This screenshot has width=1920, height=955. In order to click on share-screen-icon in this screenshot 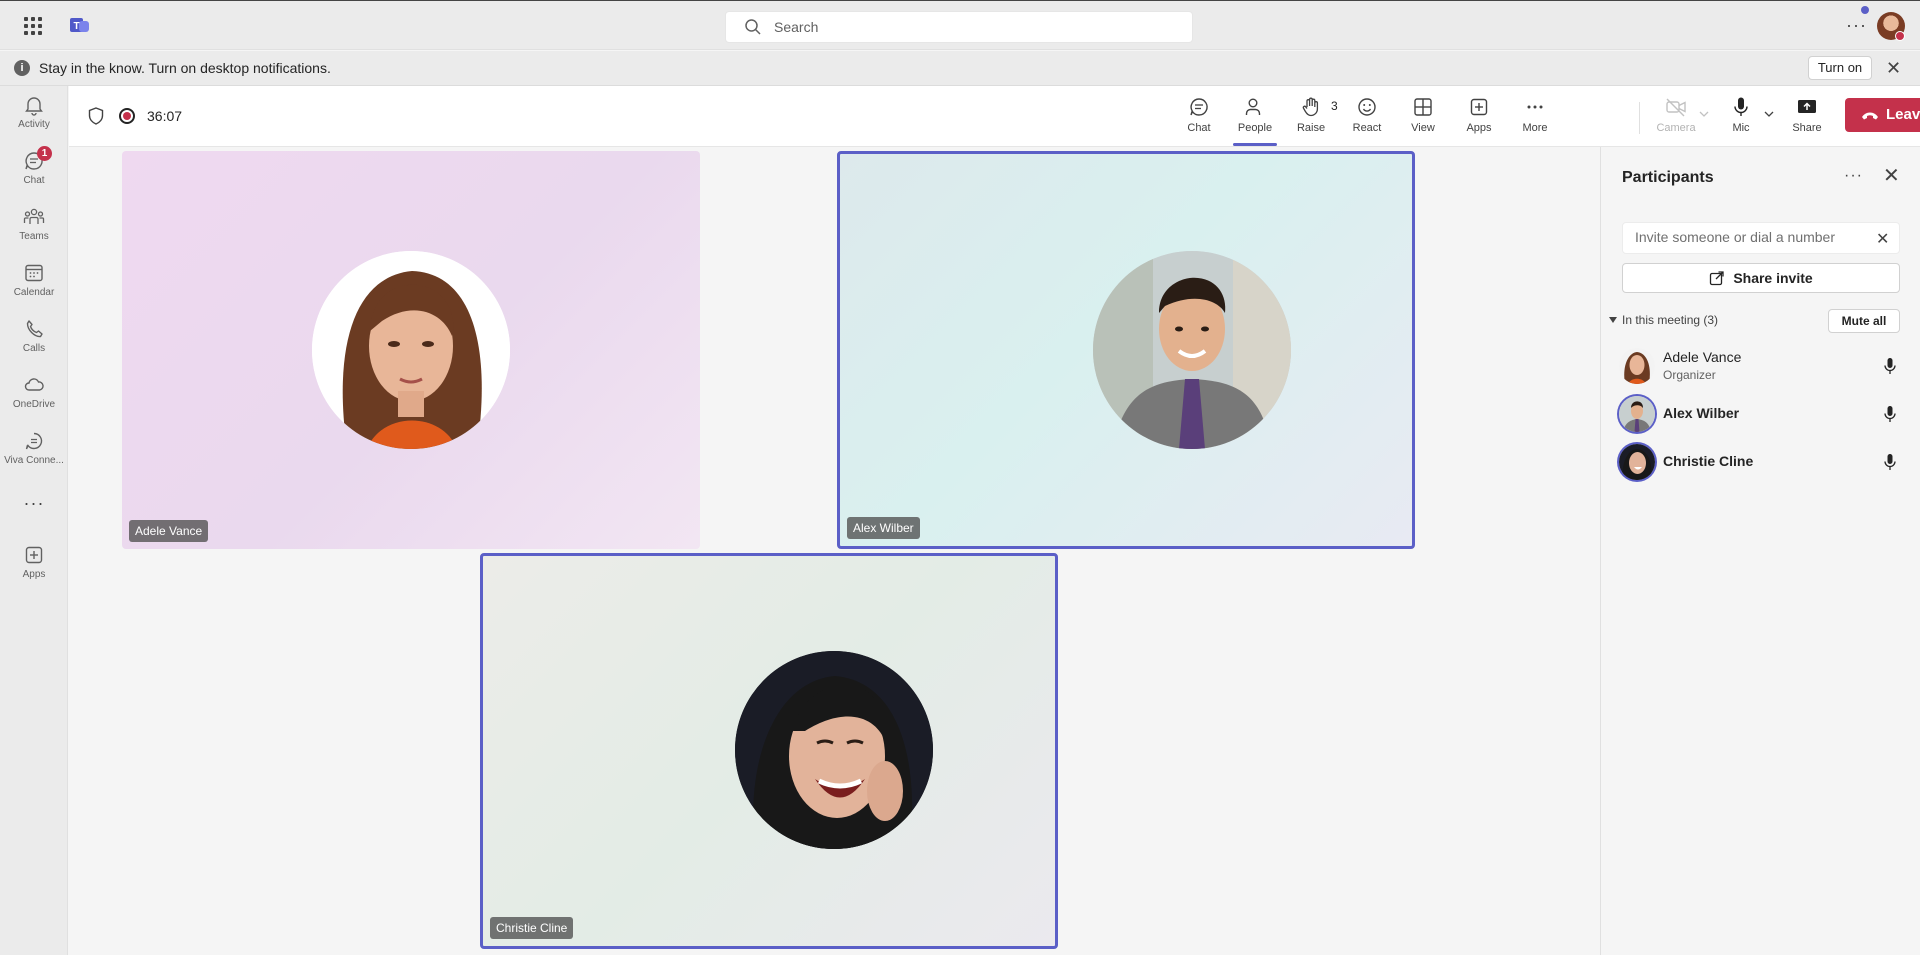, I will do `click(1807, 106)`.